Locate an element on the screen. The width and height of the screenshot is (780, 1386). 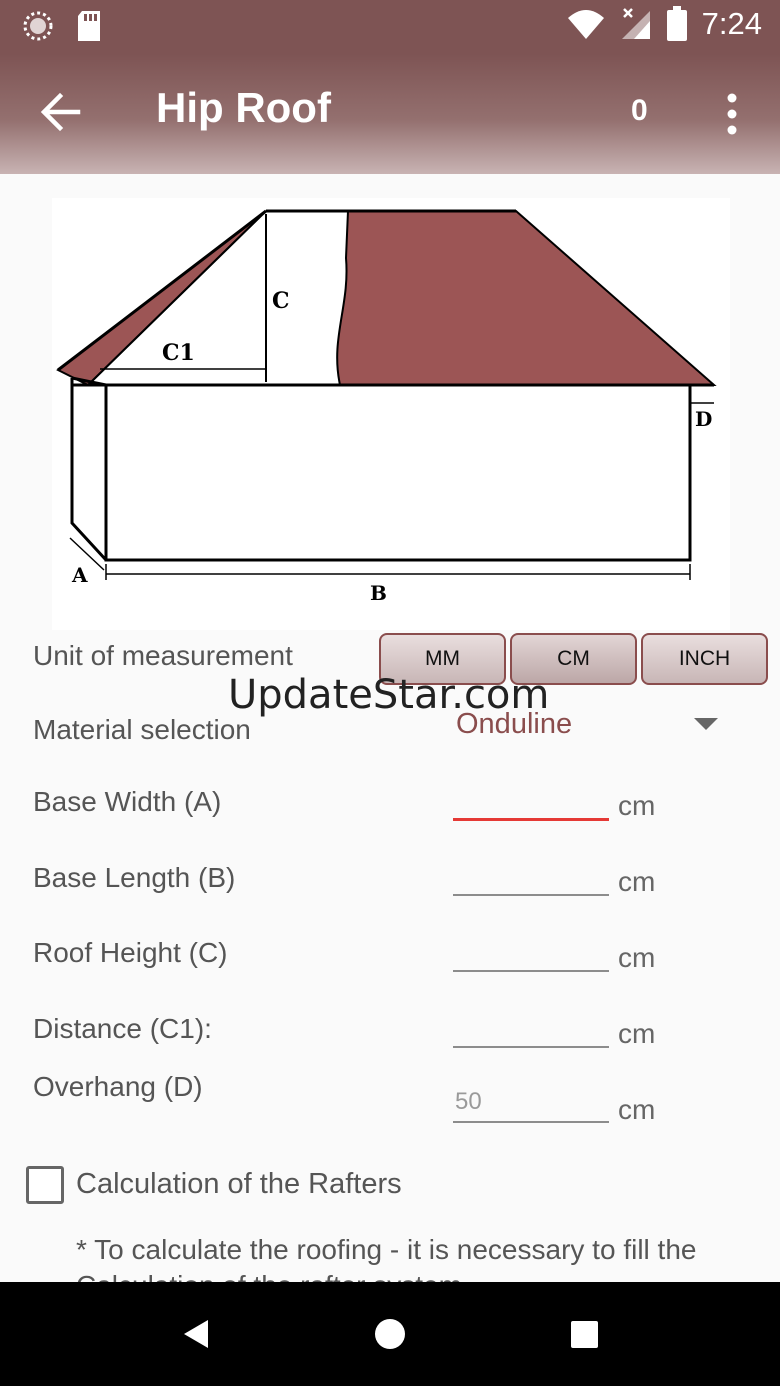
distance-unit: cm is located at coordinates (637, 1033).